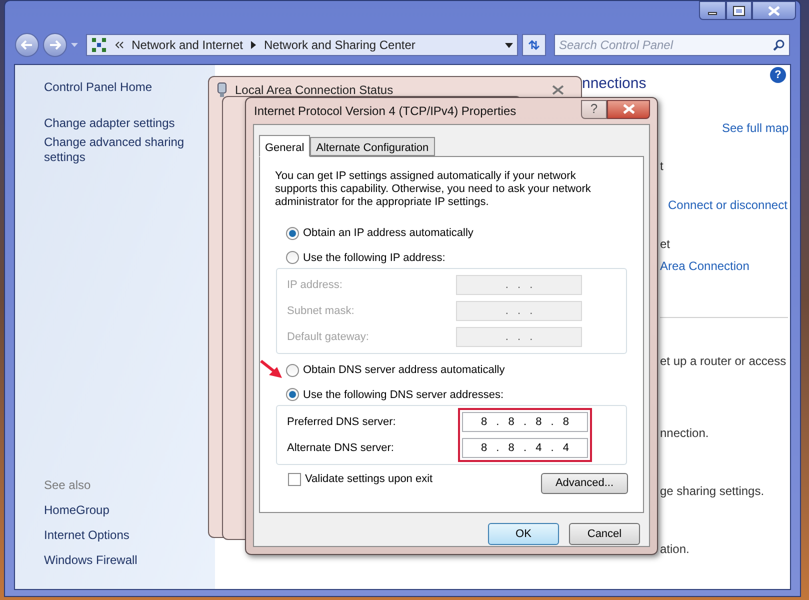  What do you see at coordinates (684, 433) in the screenshot?
I see `text-fragment: nnection.` at bounding box center [684, 433].